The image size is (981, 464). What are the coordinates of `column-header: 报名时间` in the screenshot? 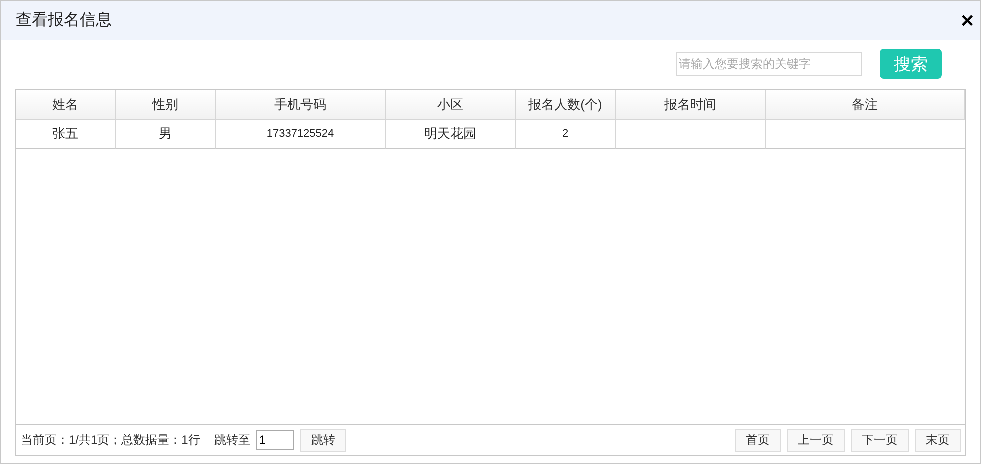 It's located at (691, 105).